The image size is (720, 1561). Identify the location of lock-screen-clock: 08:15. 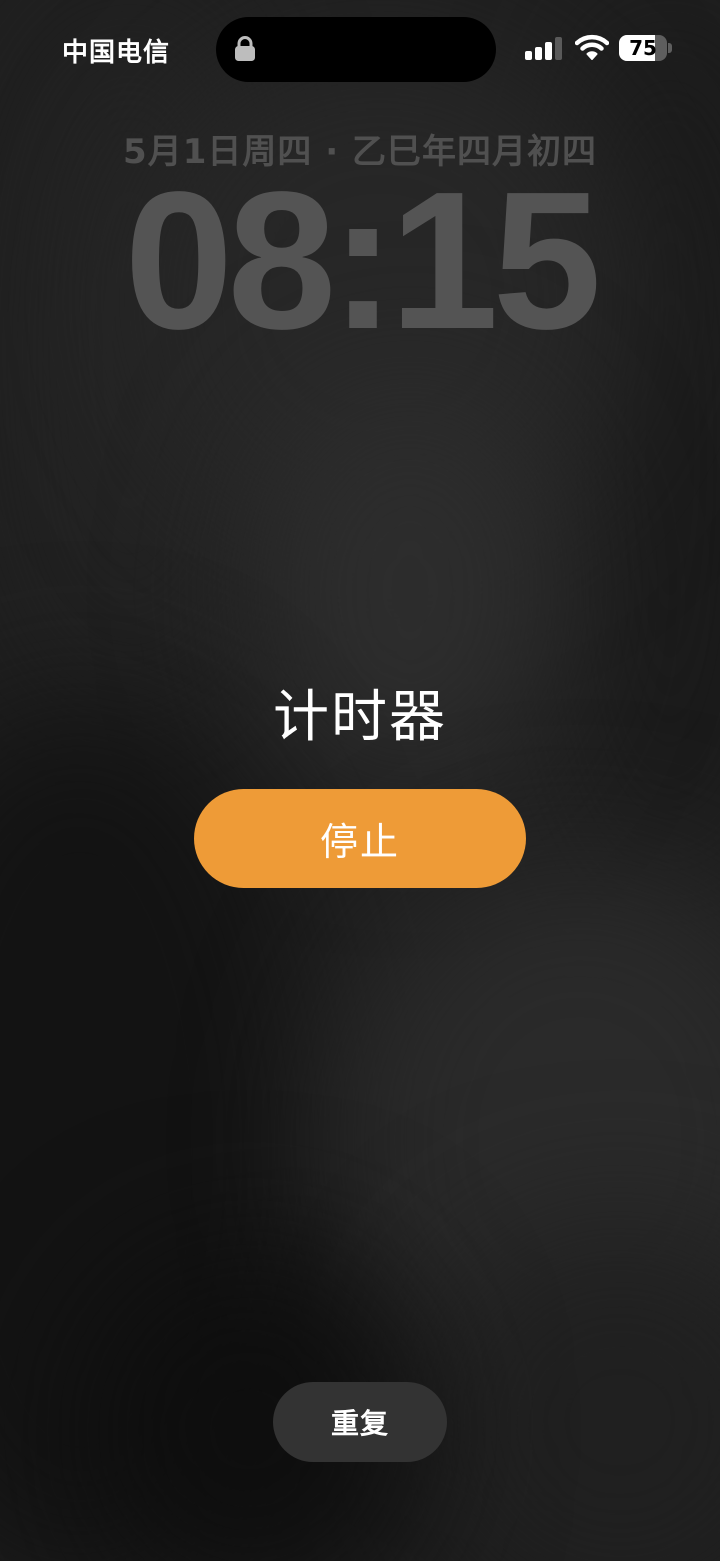
(362, 260).